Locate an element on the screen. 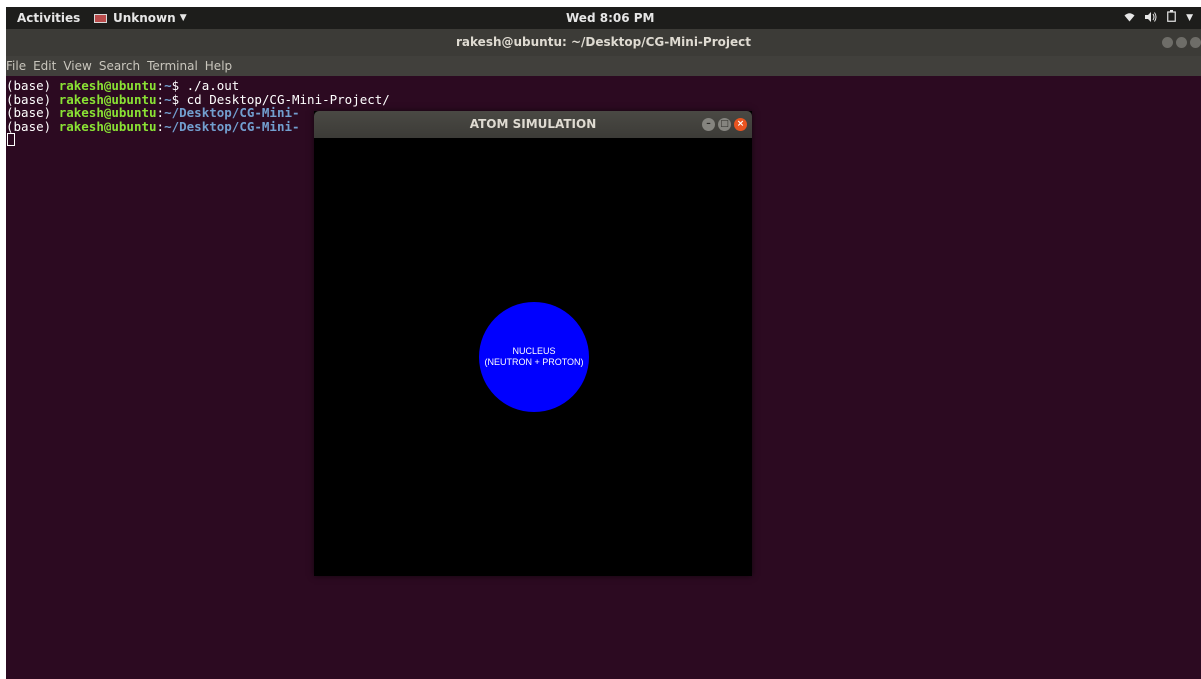  terminal-menubar: File Edit View Search Terminal Help is located at coordinates (603, 66).